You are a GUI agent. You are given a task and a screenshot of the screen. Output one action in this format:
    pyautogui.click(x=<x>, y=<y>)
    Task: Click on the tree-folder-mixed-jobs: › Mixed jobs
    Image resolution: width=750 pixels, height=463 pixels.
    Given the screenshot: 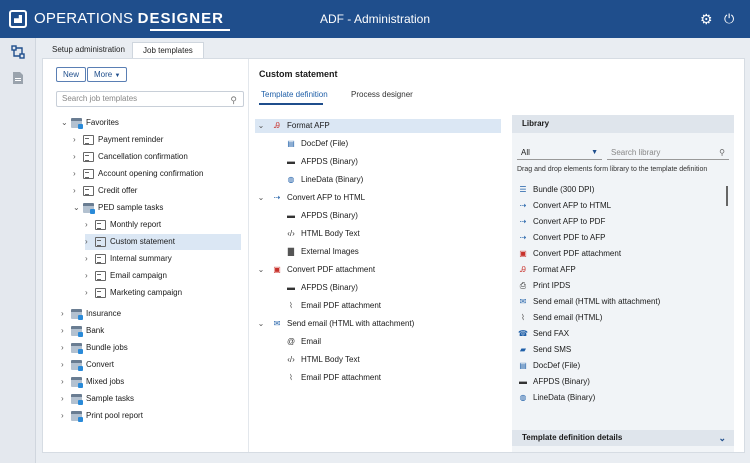 What is the action you would take?
    pyautogui.click(x=151, y=382)
    